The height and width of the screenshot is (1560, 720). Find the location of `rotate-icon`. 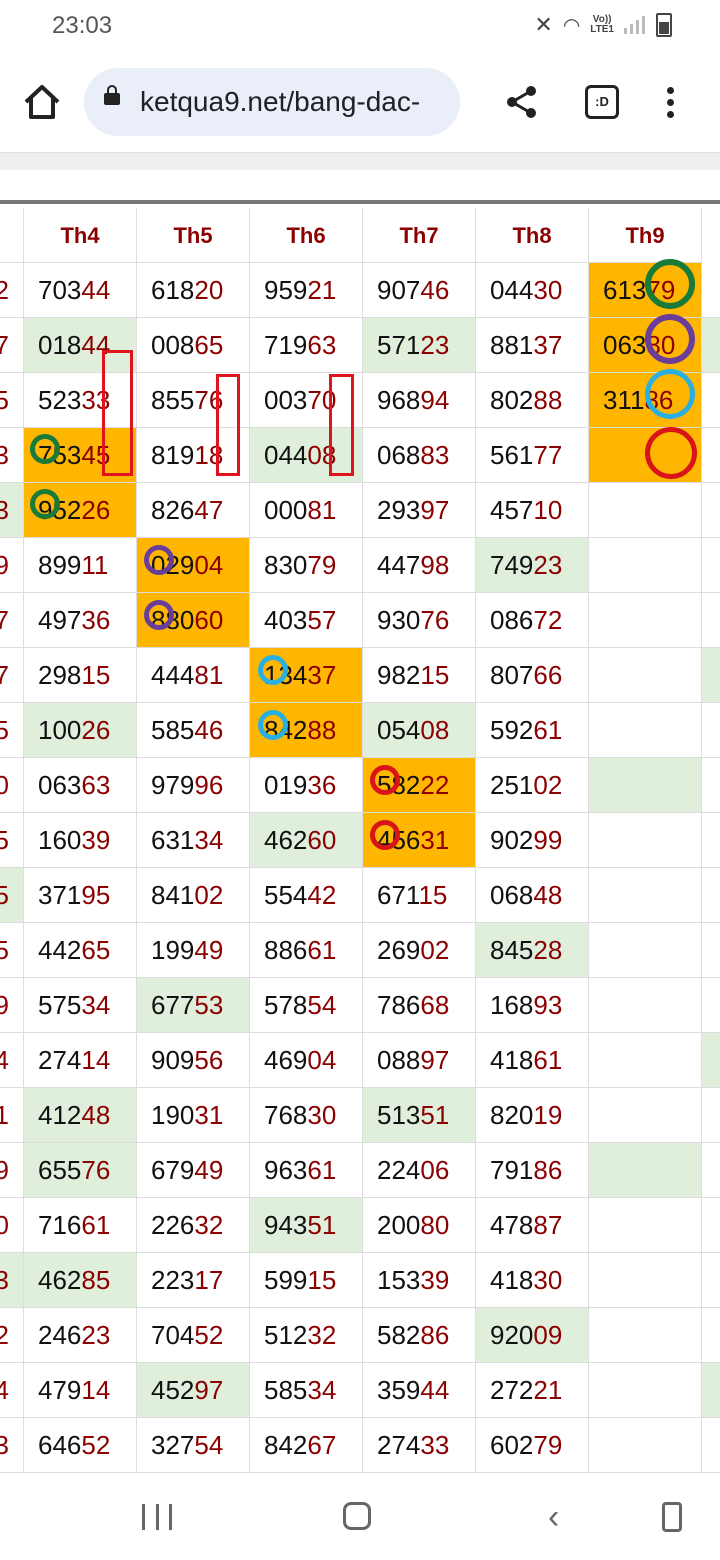

rotate-icon is located at coordinates (672, 1517).